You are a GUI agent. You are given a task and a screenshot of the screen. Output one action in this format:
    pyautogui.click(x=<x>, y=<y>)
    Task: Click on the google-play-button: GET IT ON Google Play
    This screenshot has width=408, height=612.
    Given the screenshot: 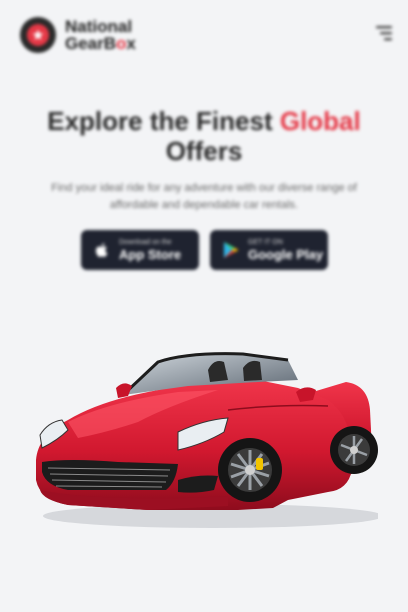 What is the action you would take?
    pyautogui.click(x=269, y=250)
    